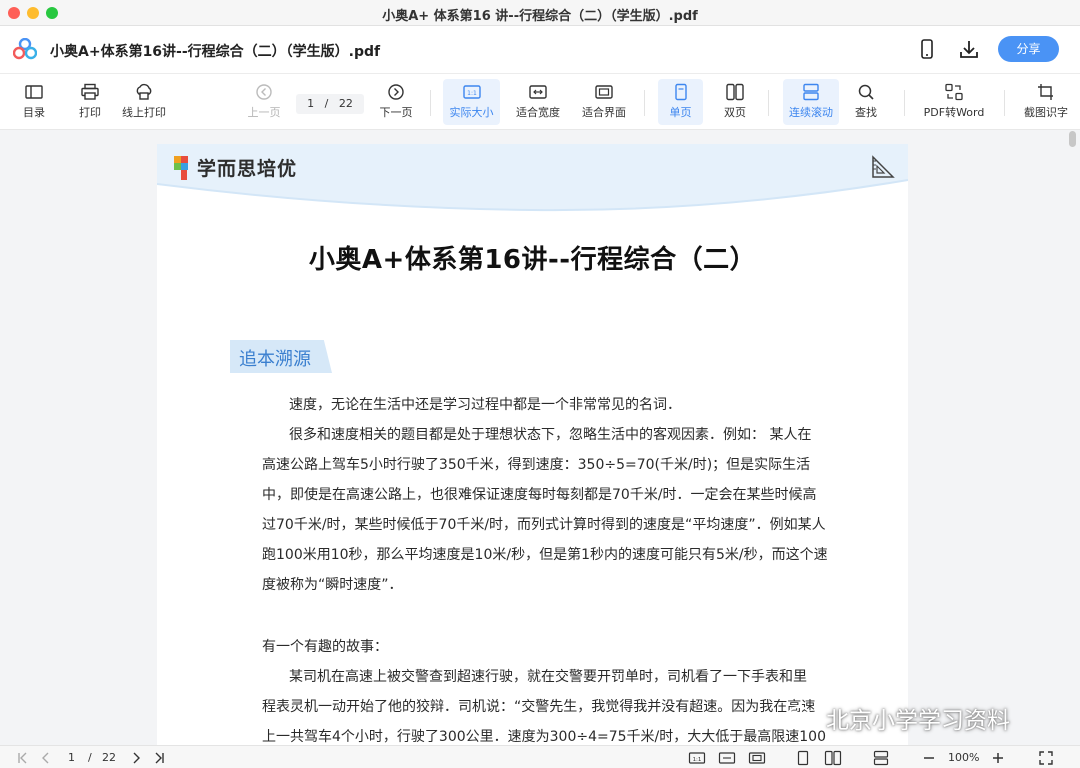  I want to click on next-page-small-button, so click(136, 758).